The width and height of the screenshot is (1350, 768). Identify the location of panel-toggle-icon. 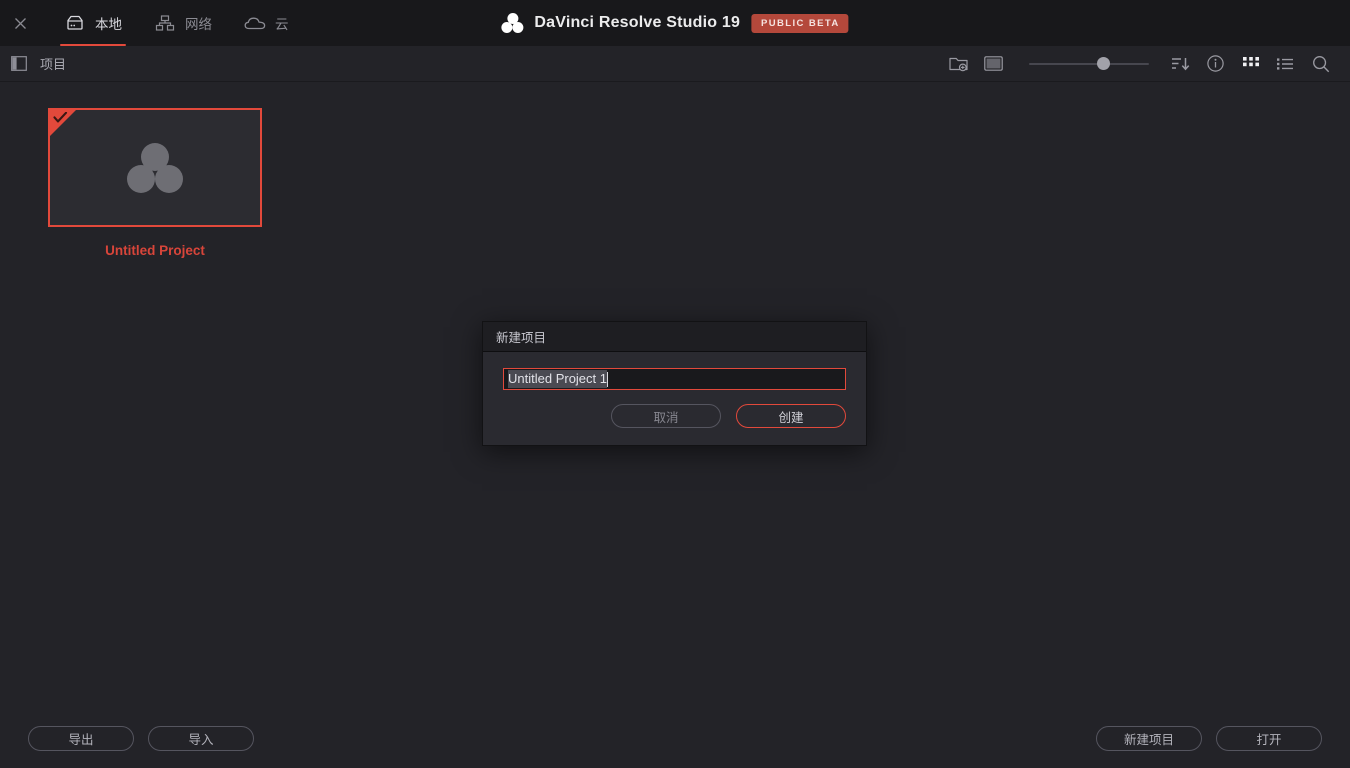
(19, 63).